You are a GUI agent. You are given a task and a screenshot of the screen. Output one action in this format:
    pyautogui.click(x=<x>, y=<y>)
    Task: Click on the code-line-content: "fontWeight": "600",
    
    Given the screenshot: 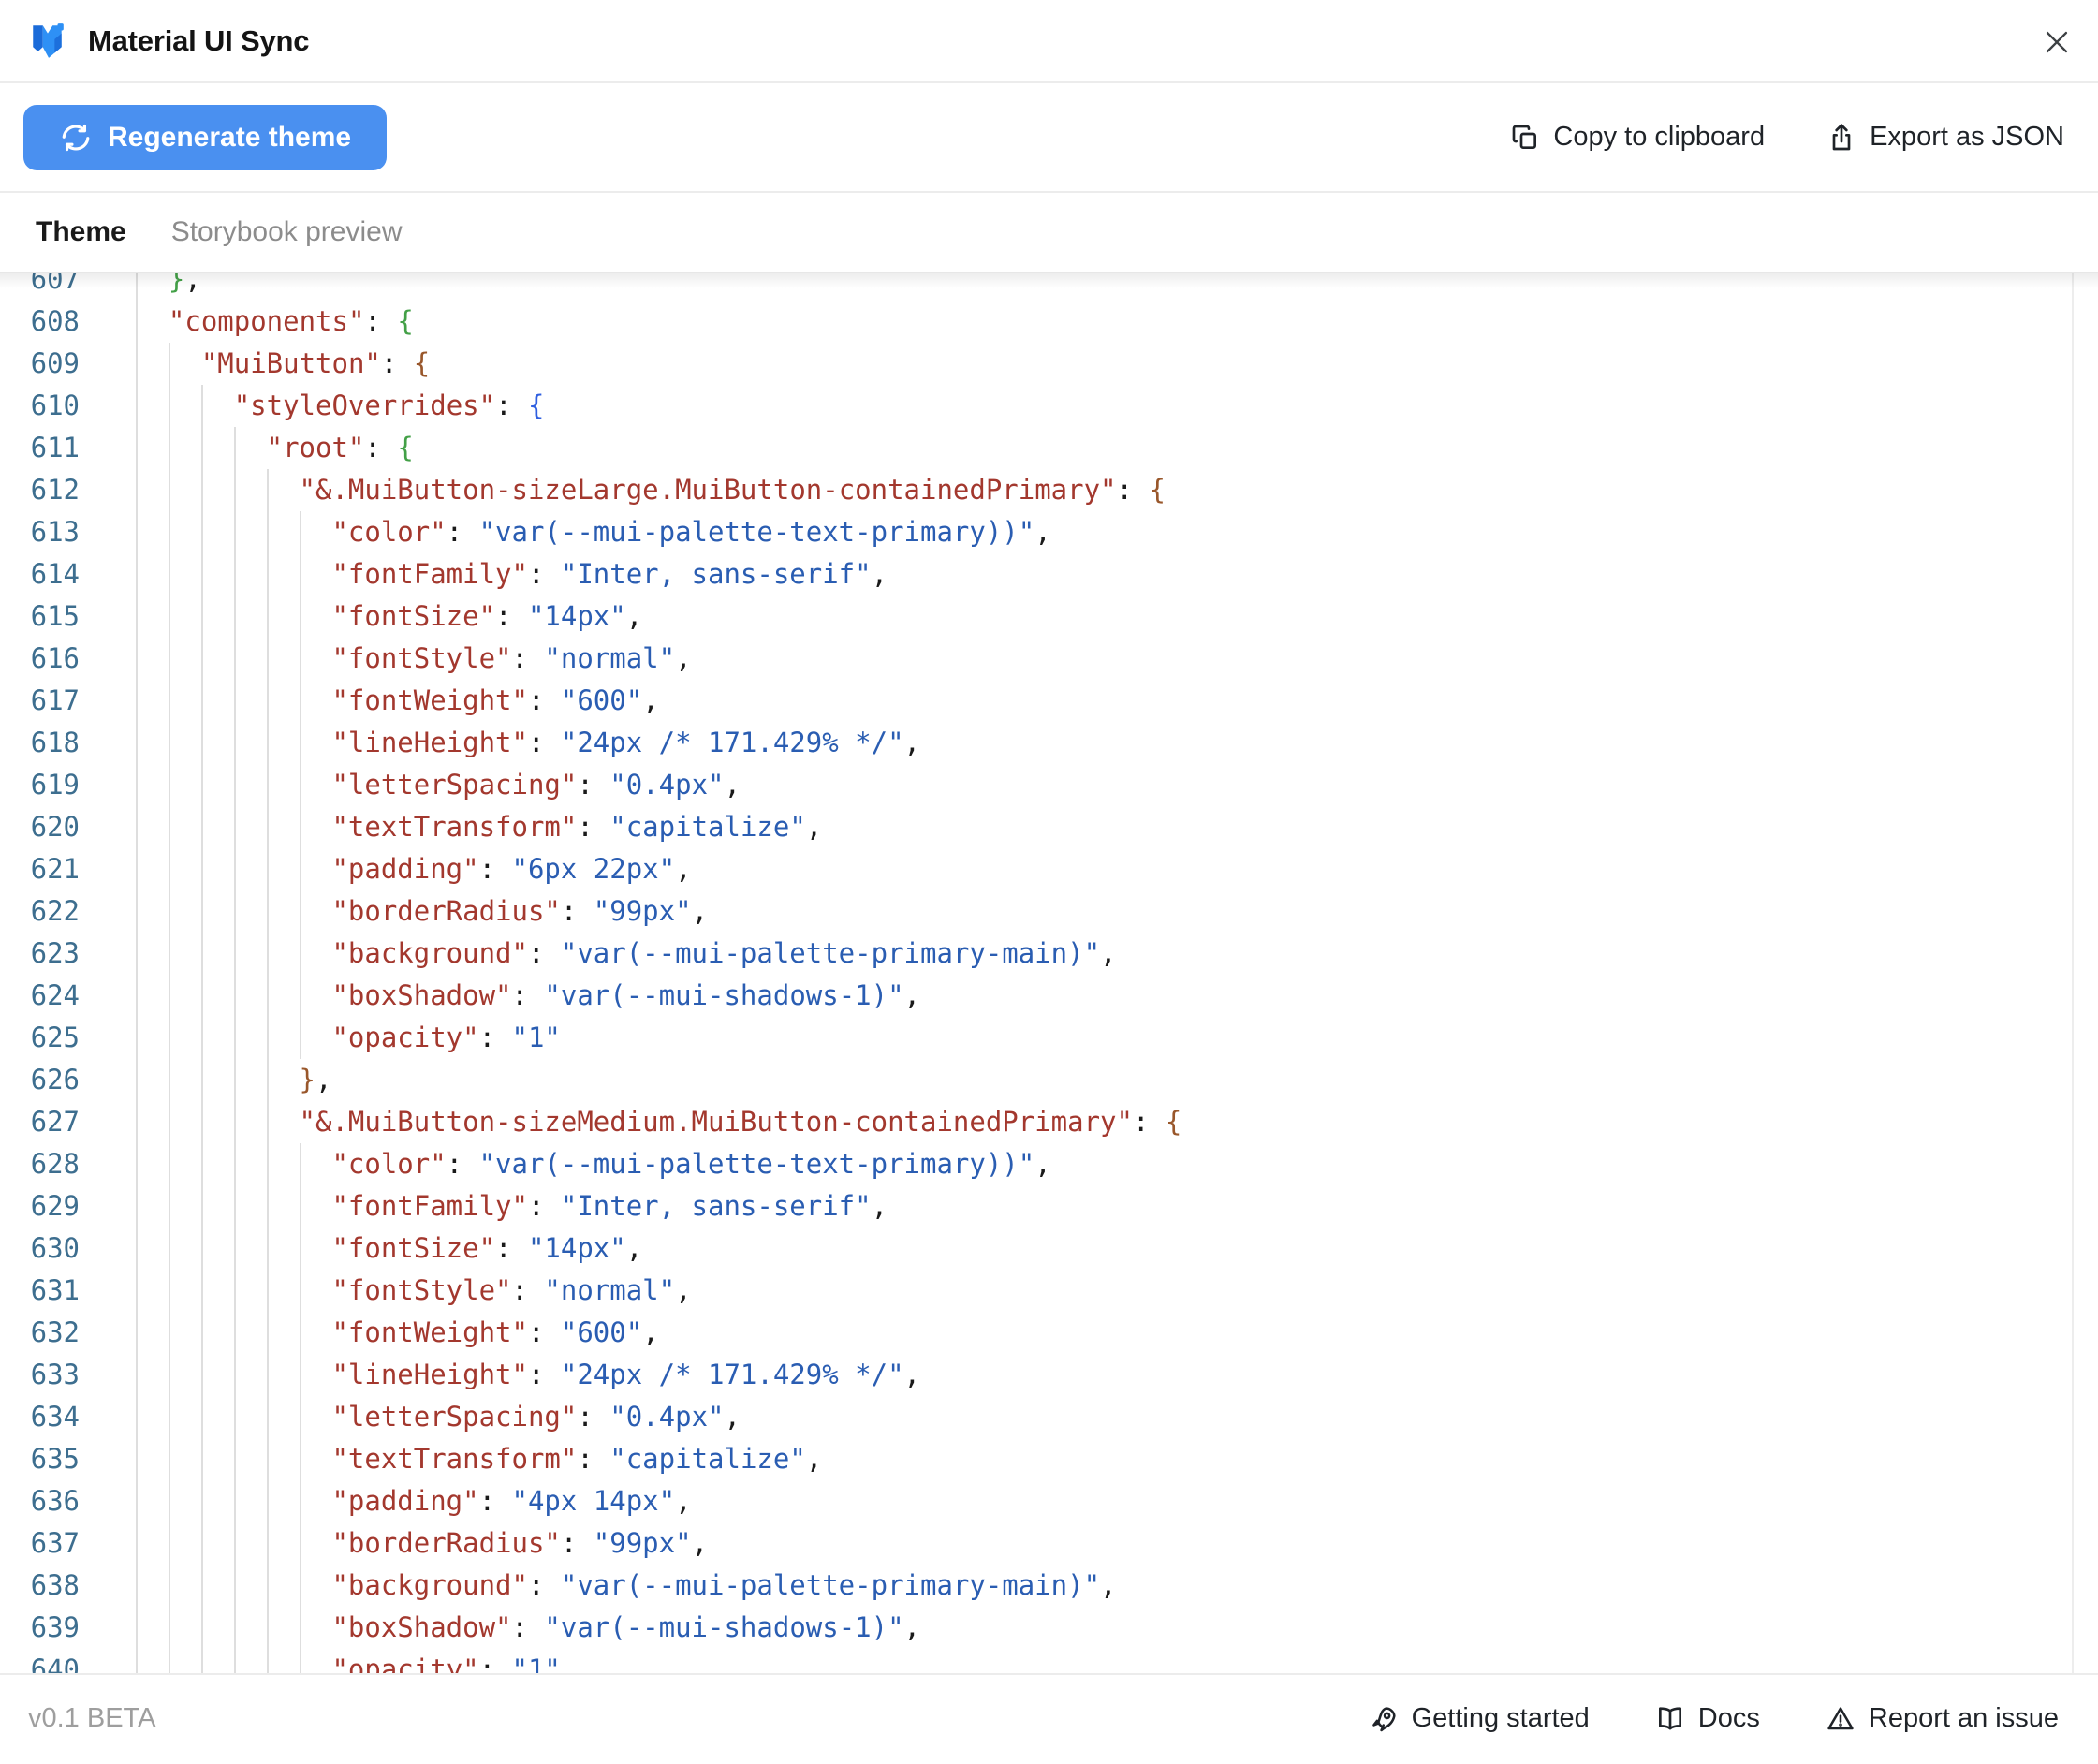 What is the action you would take?
    pyautogui.click(x=397, y=701)
    